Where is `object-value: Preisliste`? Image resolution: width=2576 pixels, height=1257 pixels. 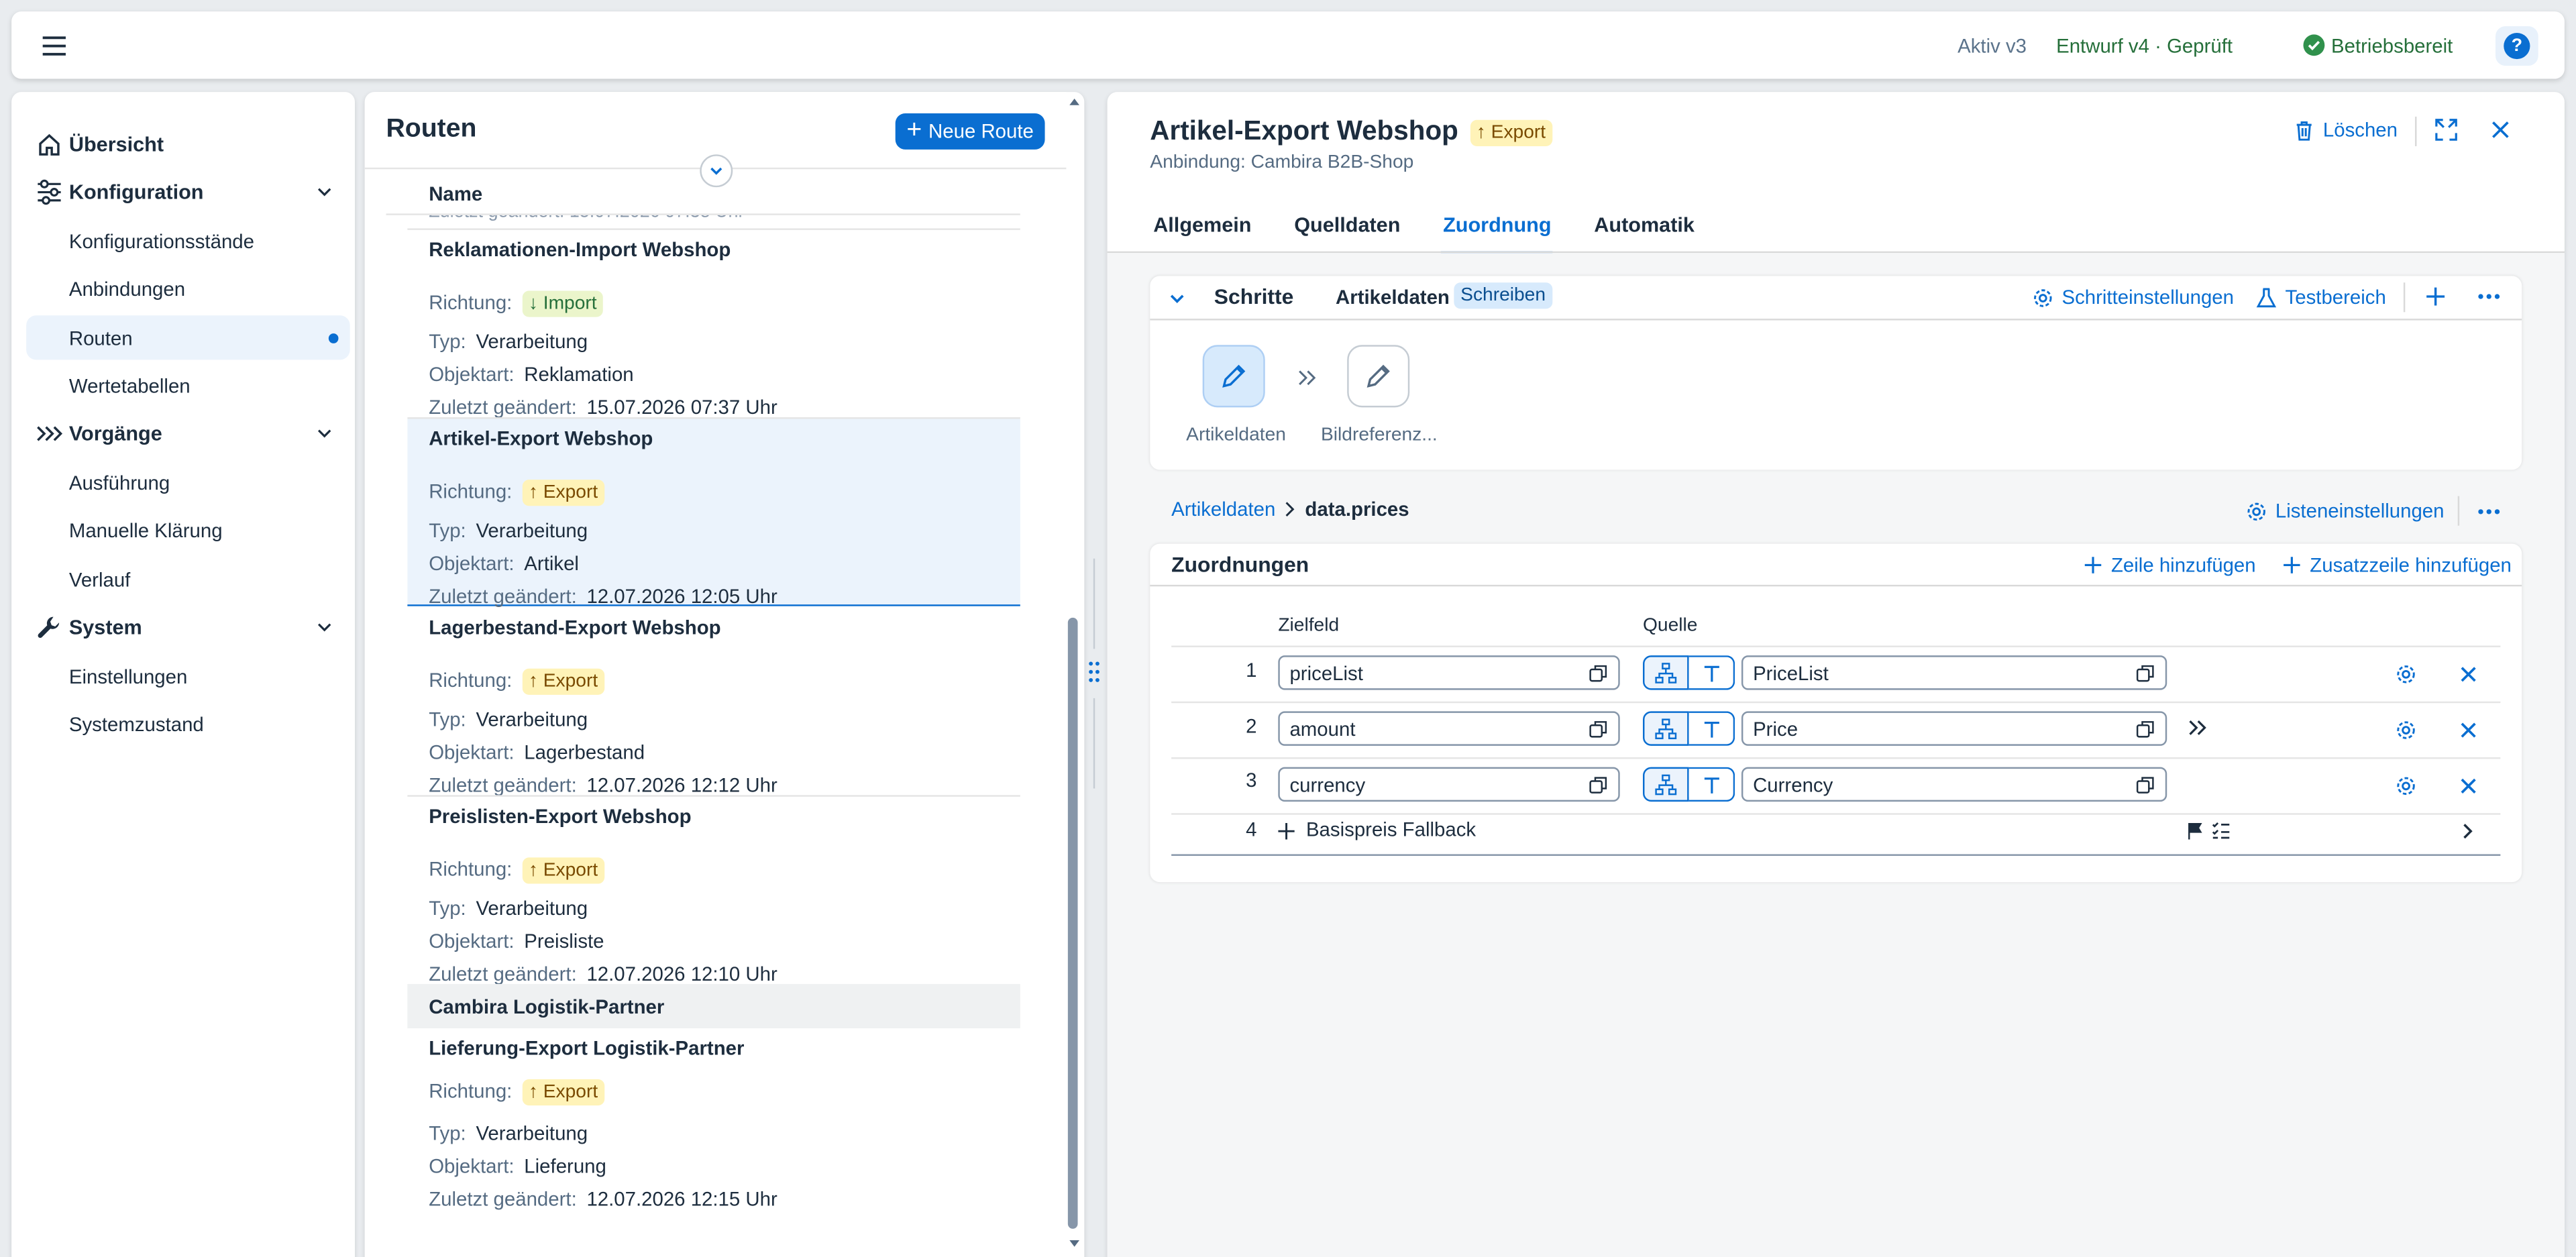 object-value: Preisliste is located at coordinates (564, 941).